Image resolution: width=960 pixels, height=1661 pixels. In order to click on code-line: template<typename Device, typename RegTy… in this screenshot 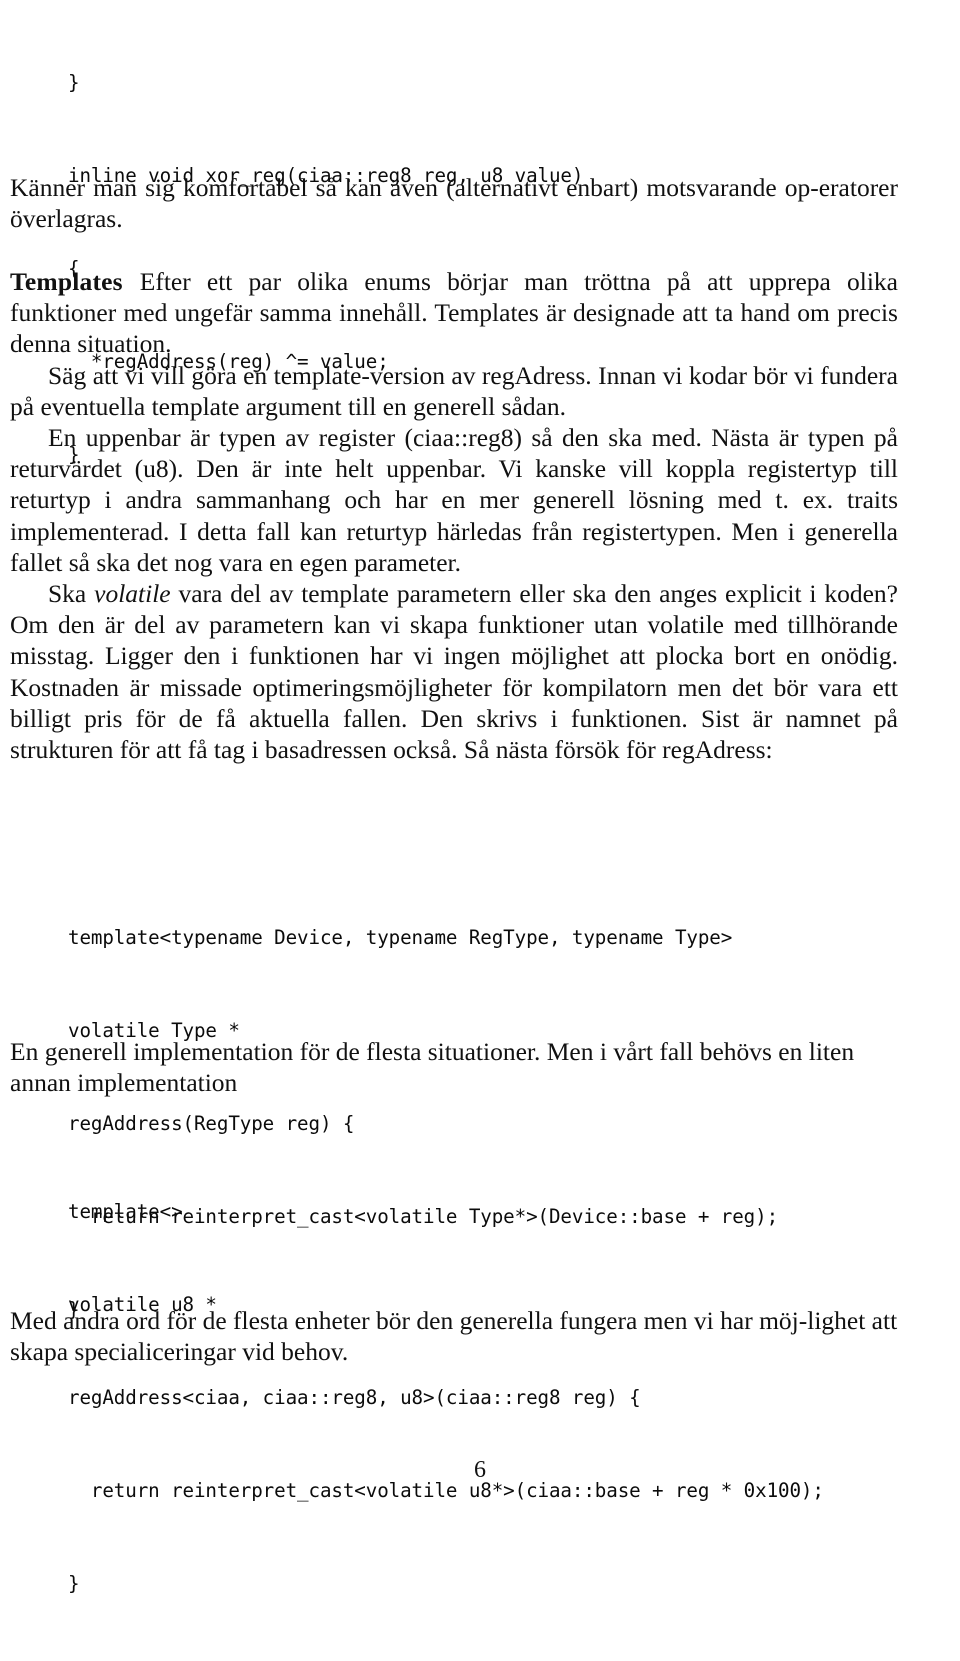, I will do `click(400, 937)`.